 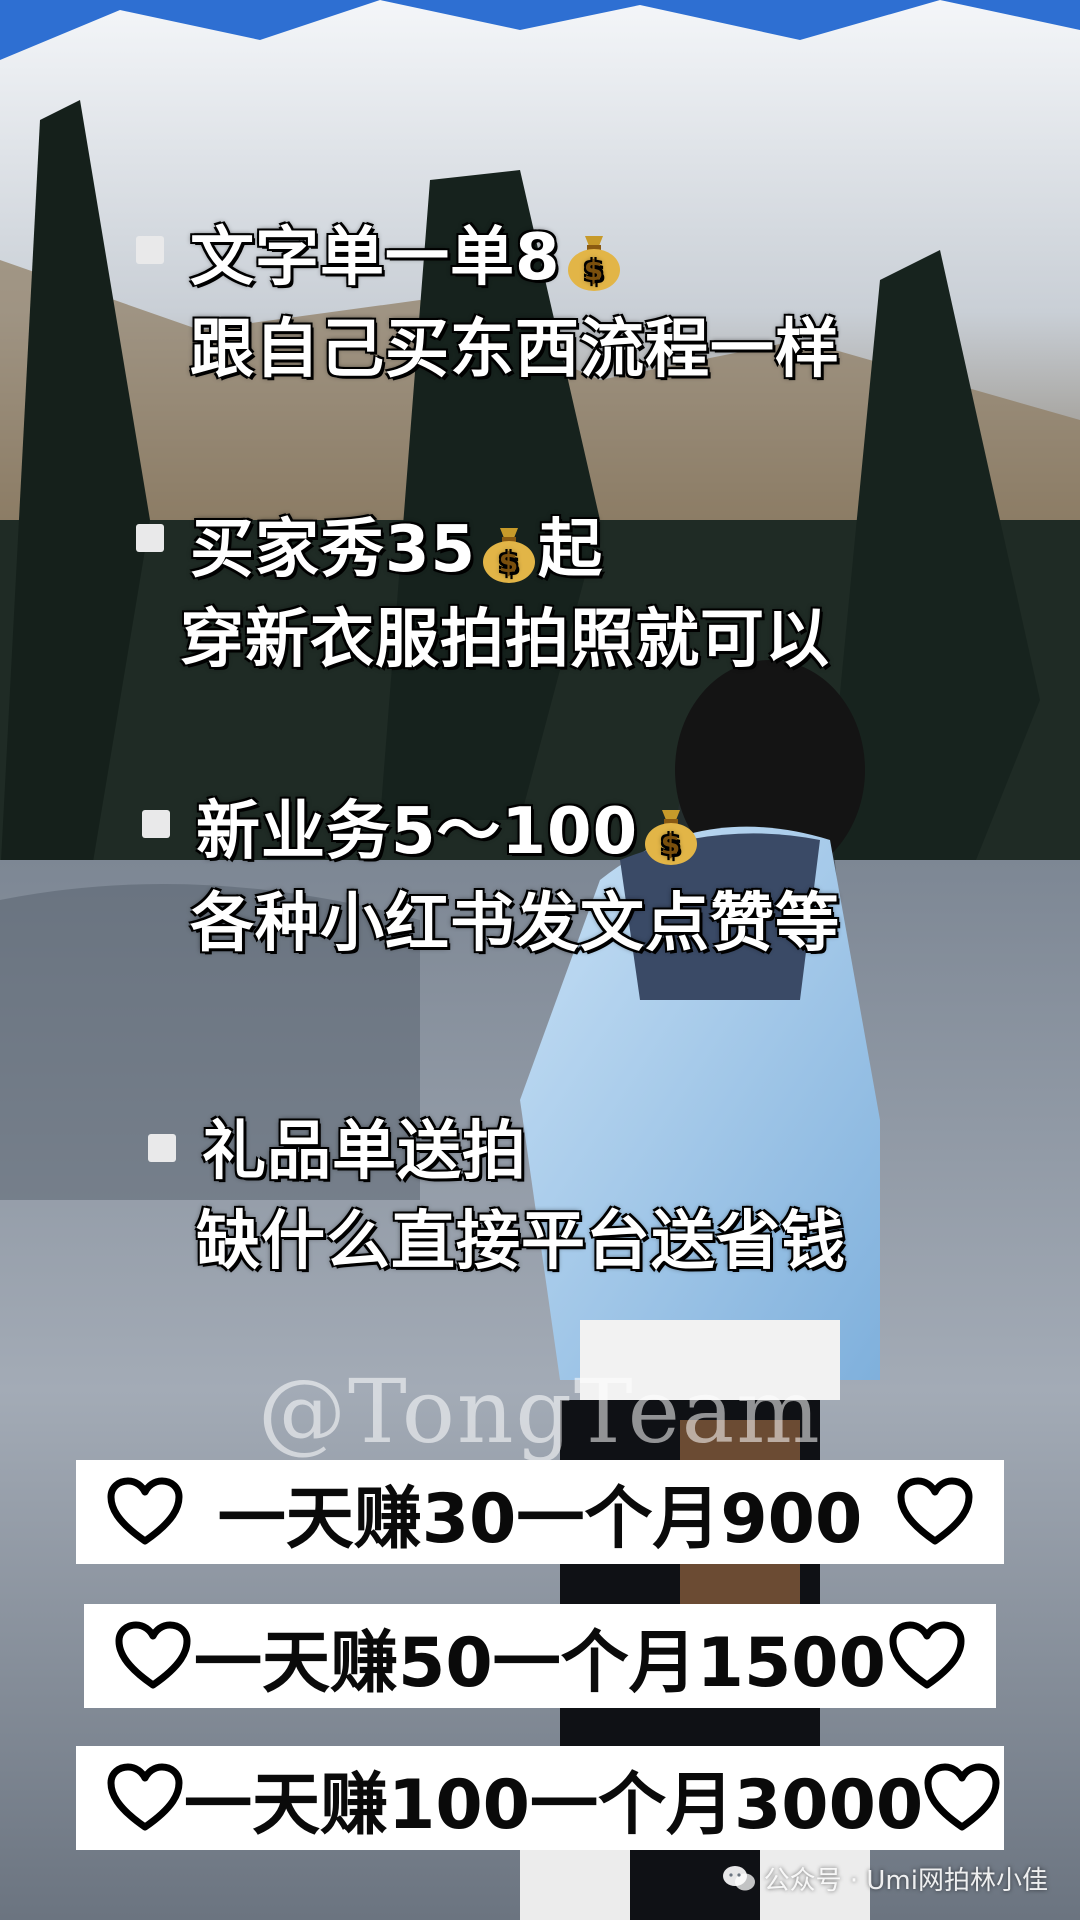 I want to click on income-bar-2: 一天赚50一个月1500, so click(x=540, y=1656).